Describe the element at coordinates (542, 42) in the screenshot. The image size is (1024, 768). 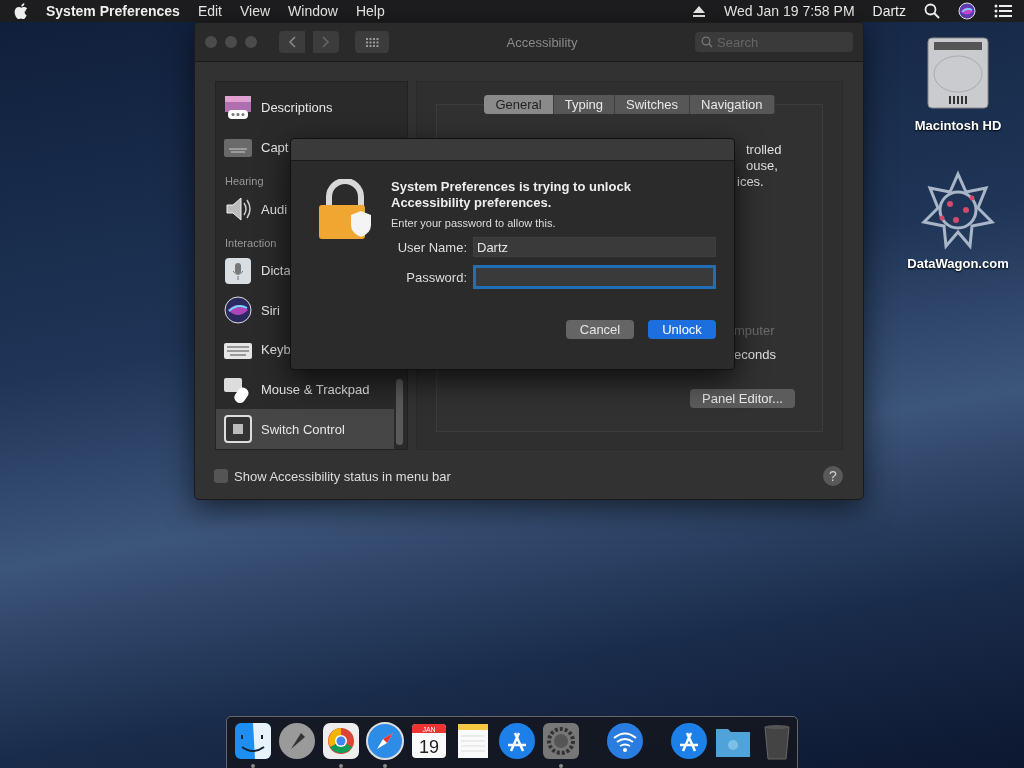
I see `window-title: Accessibility` at that location.